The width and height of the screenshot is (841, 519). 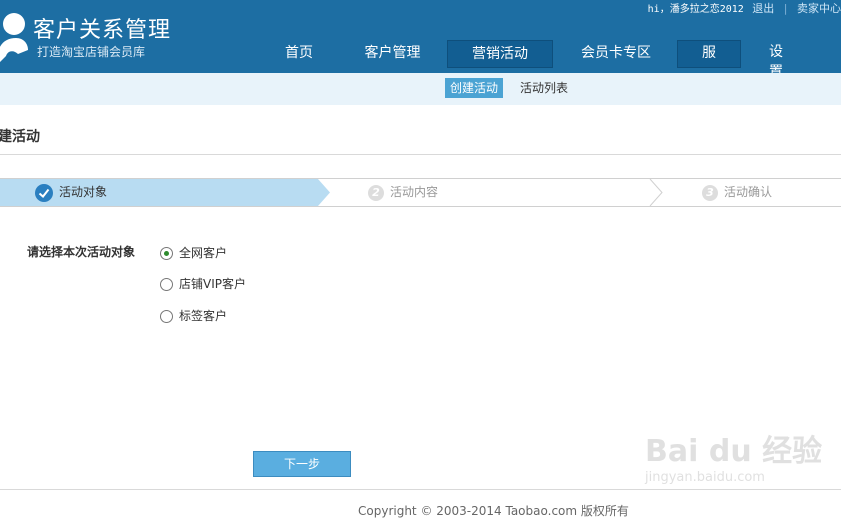 I want to click on check-circle-icon, so click(x=44, y=192).